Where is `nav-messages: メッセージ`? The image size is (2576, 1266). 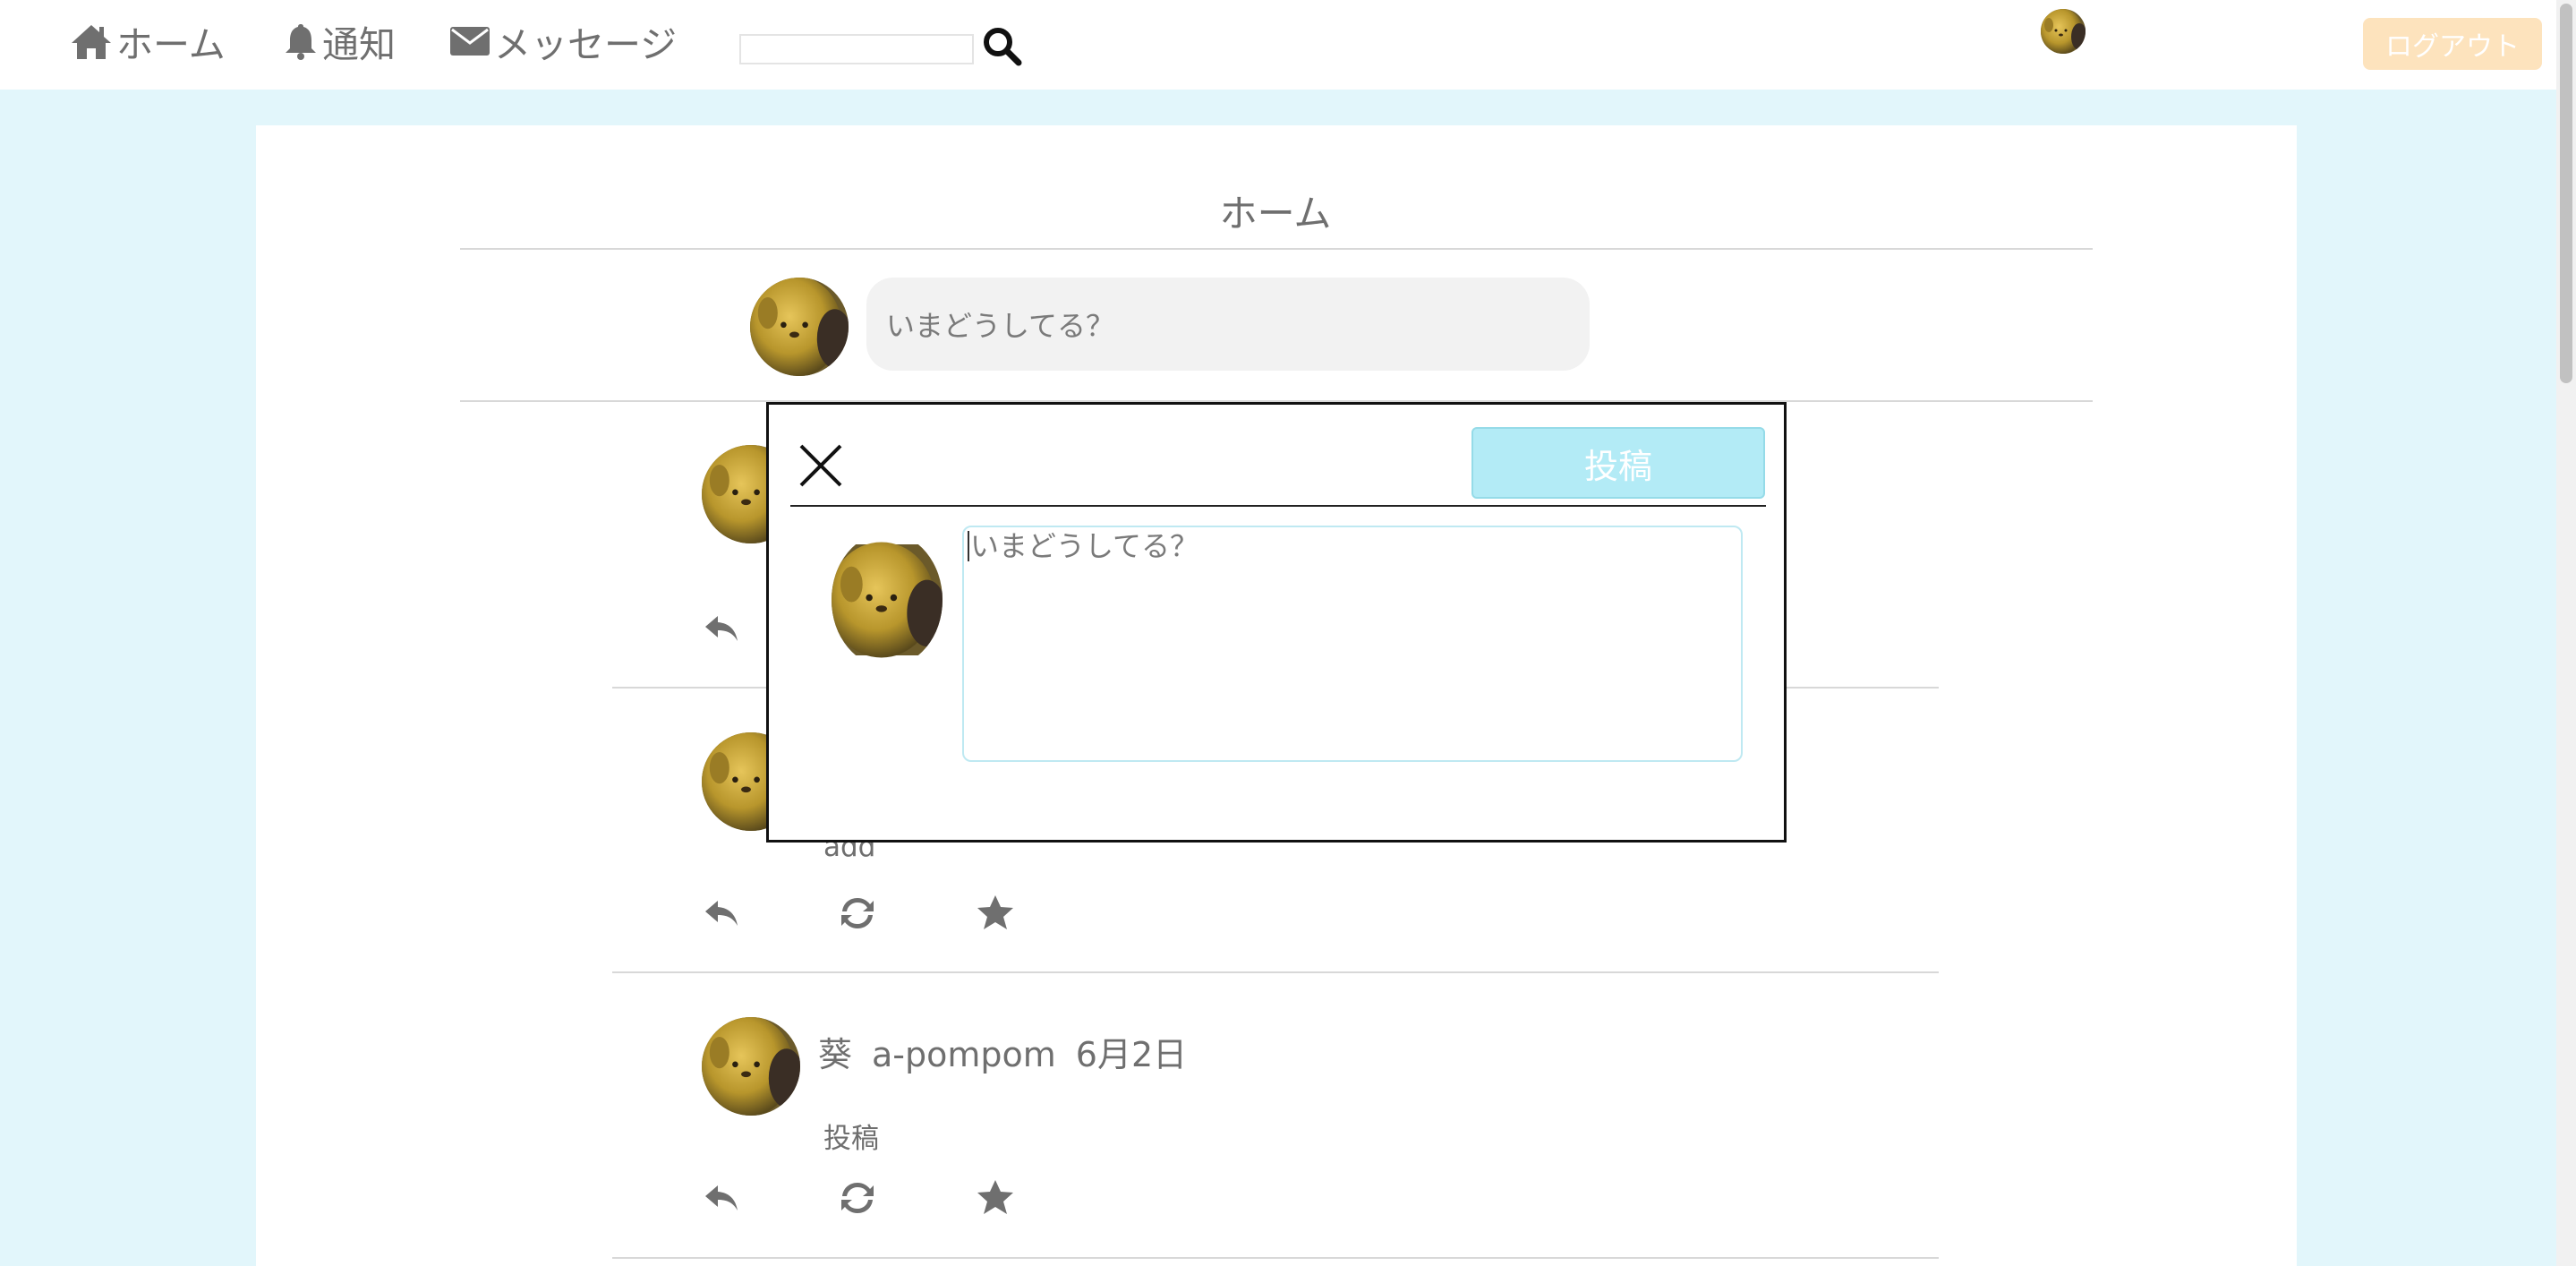
nav-messages: メッセージ is located at coordinates (563, 41).